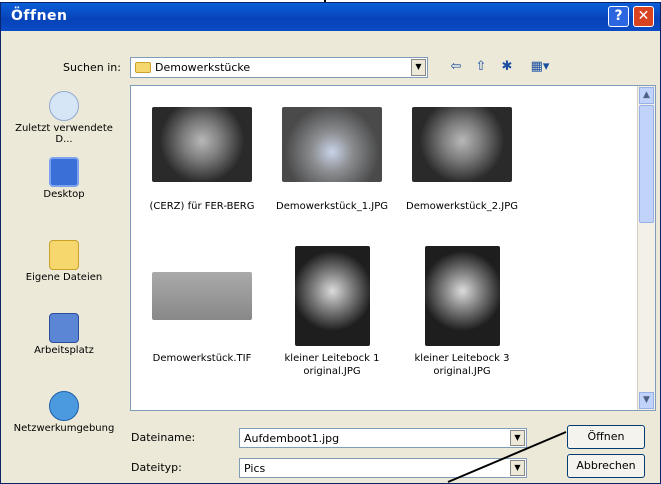  Describe the element at coordinates (64, 106) in the screenshot. I see `recent-documents-icon` at that location.